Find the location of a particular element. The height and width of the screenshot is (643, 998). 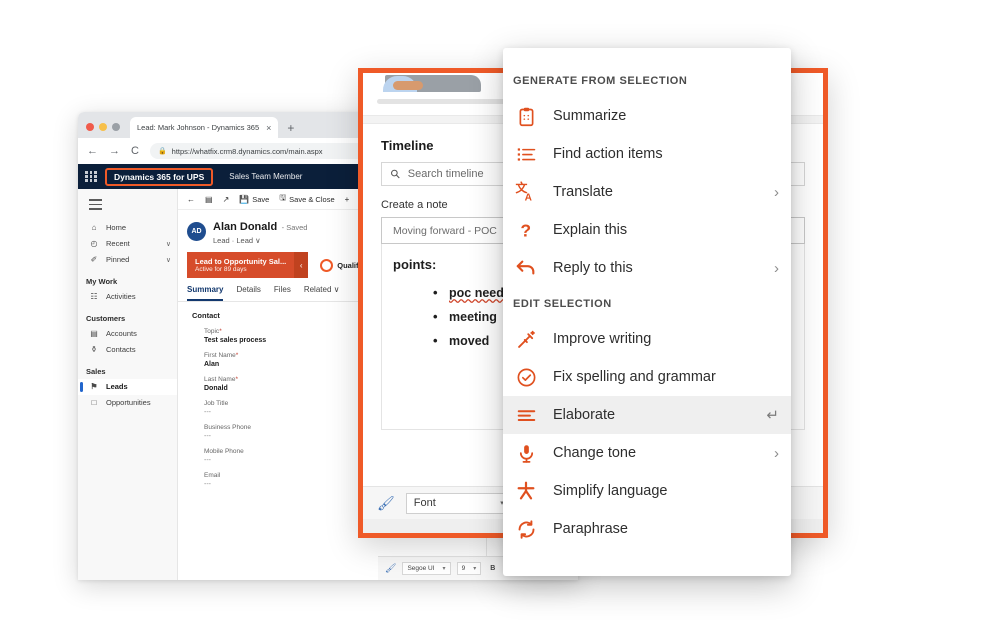

tab-files: Files is located at coordinates (282, 293).